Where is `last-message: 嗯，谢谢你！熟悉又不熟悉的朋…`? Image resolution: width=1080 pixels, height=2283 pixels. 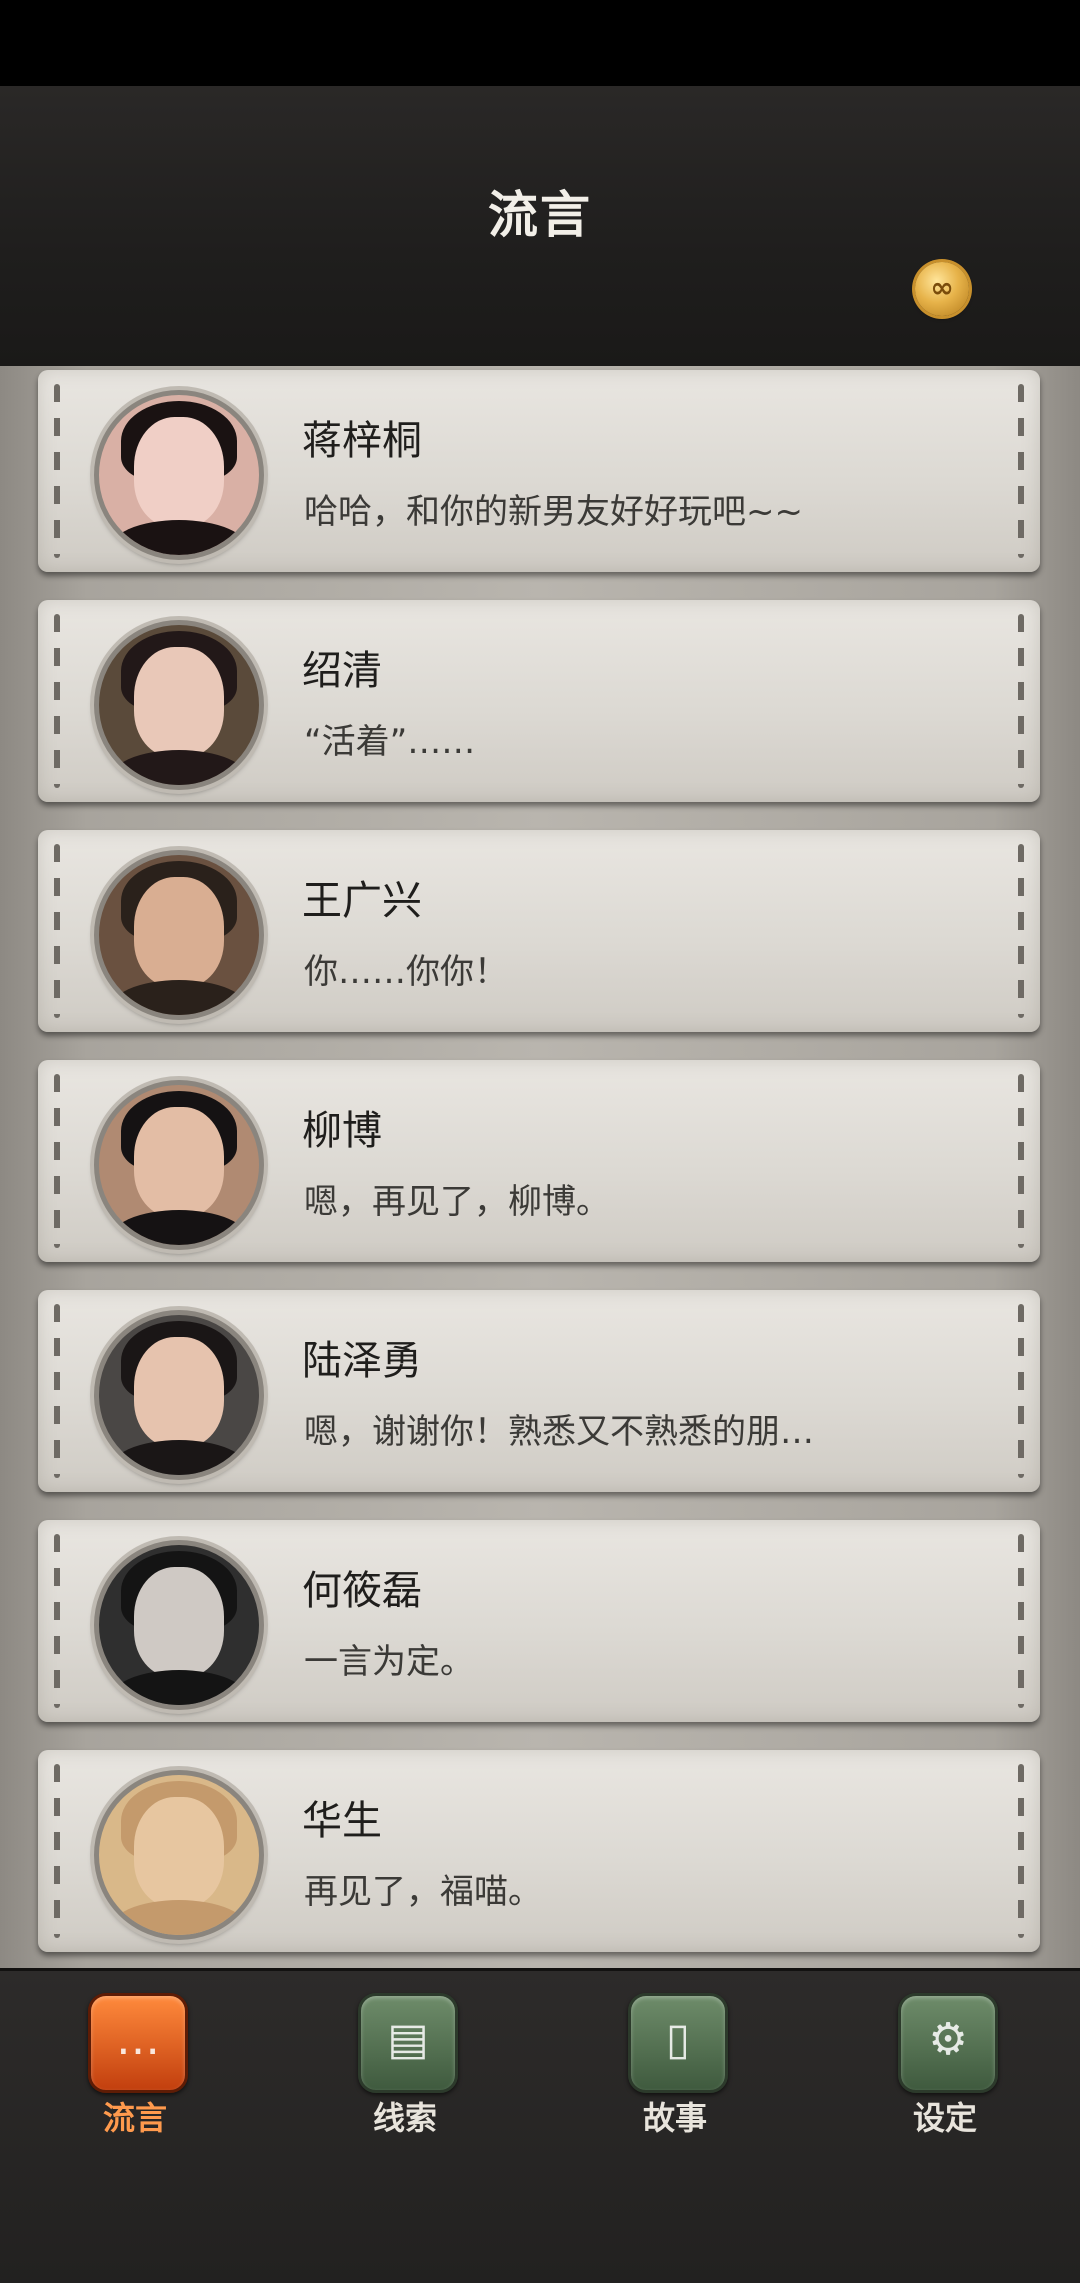
last-message: 嗯，谢谢你！熟悉又不熟悉的朋… is located at coordinates (559, 1432).